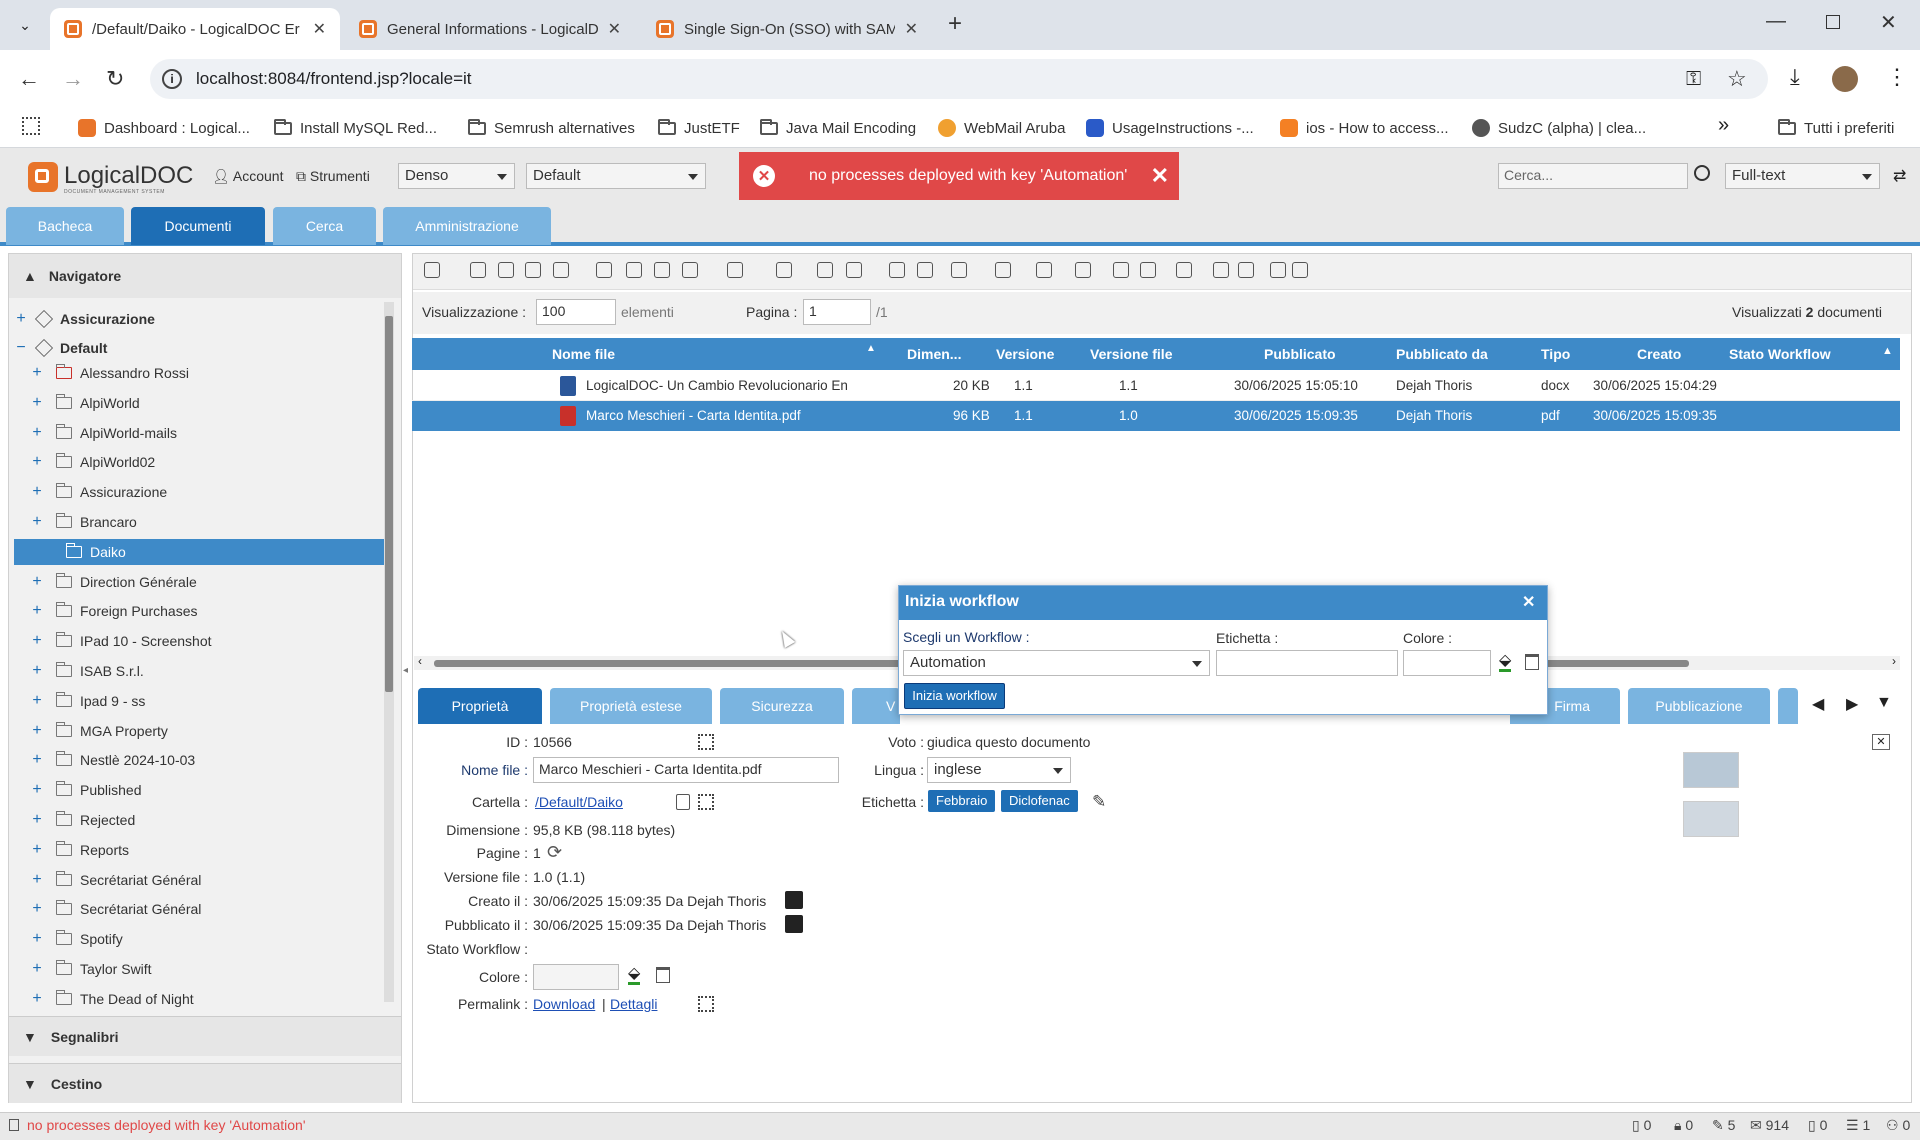 This screenshot has width=1920, height=1140. I want to click on search-icon, so click(1702, 173).